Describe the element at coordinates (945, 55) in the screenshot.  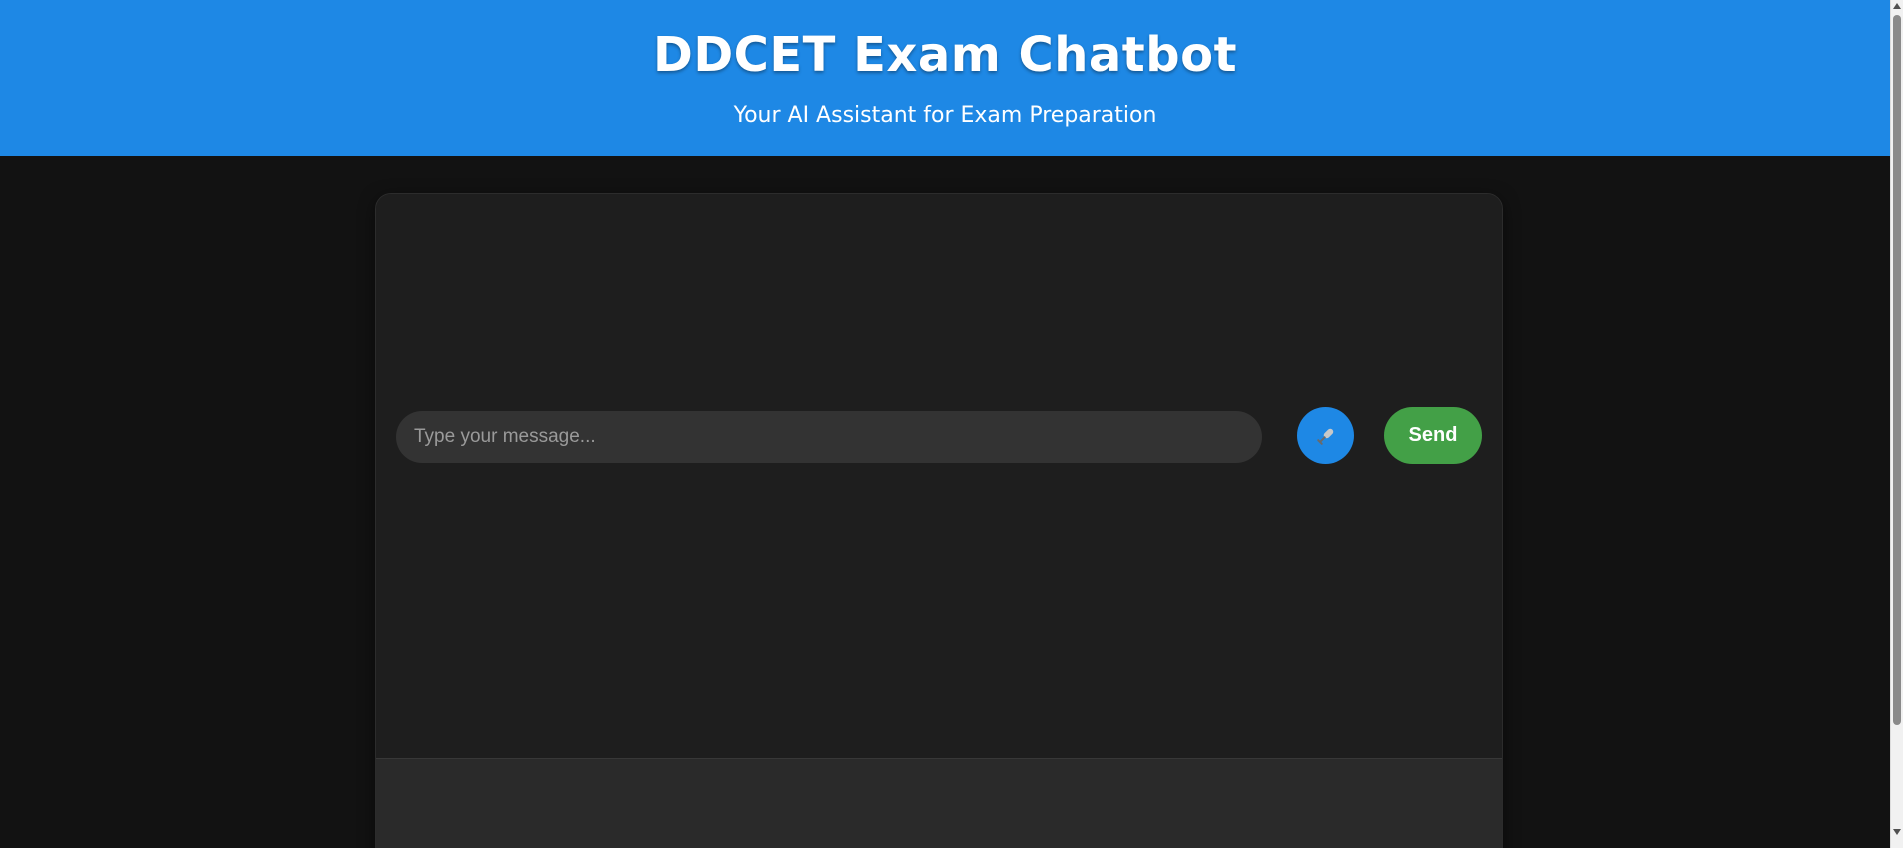
I see `page-title: DDCET Exam Chatbot` at that location.